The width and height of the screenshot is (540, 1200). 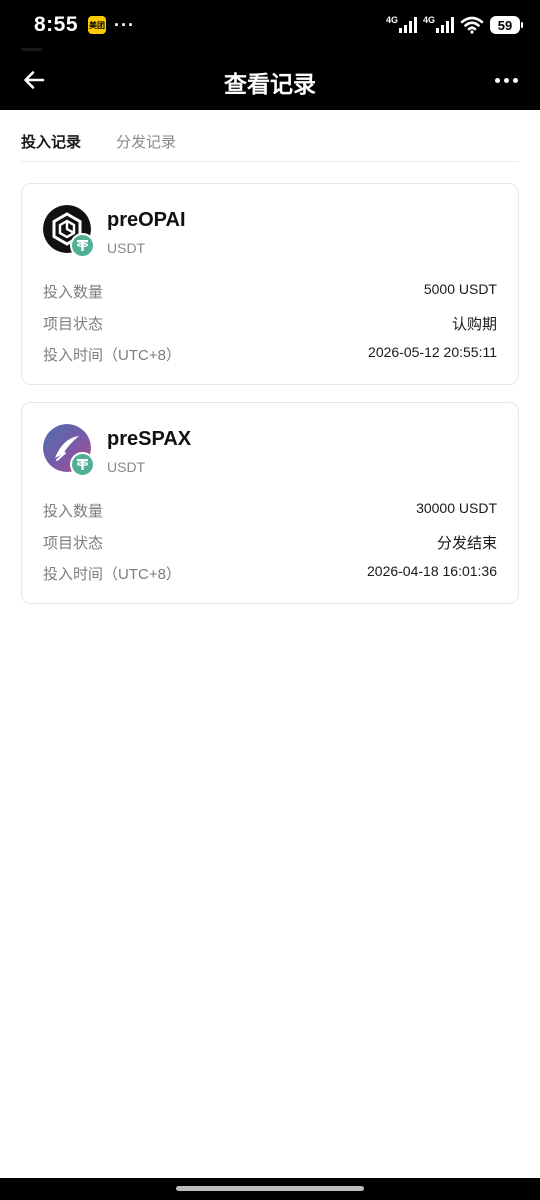 I want to click on signal-icon-2: 4G, so click(x=438, y=24).